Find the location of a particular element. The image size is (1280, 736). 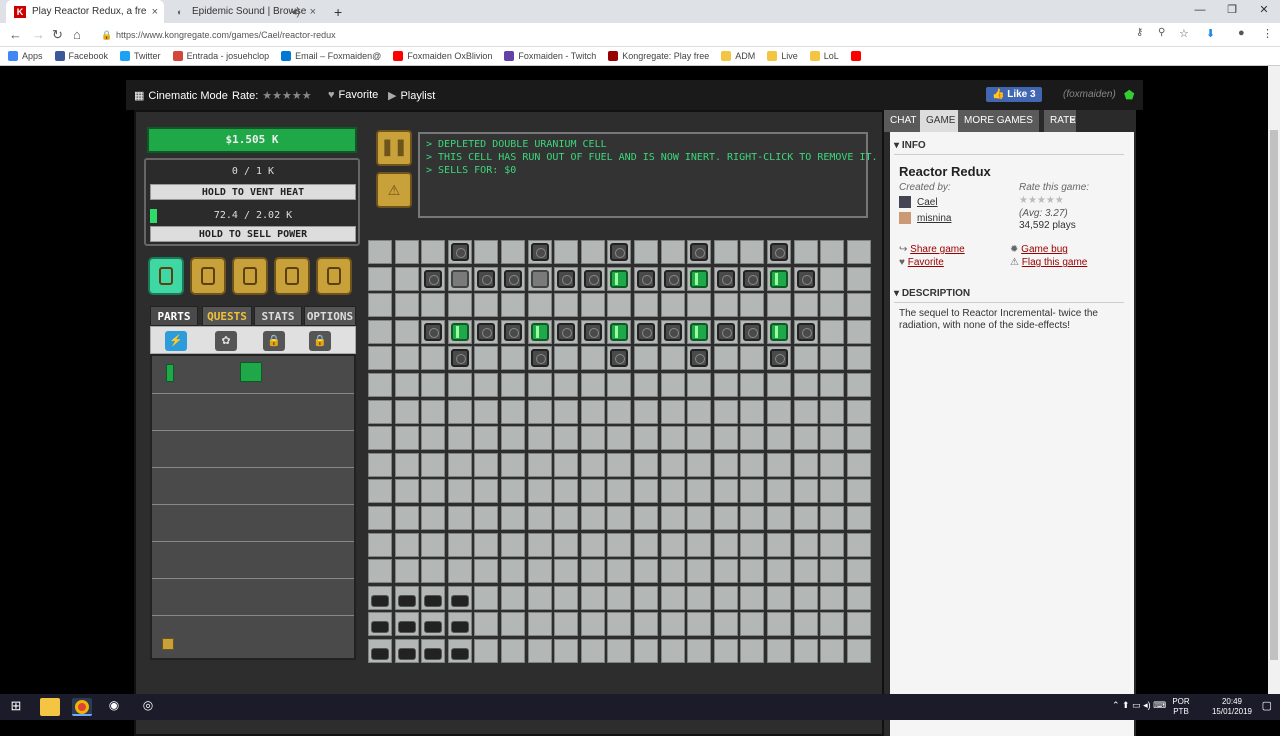

obs-icon: ◎ is located at coordinates (148, 707).